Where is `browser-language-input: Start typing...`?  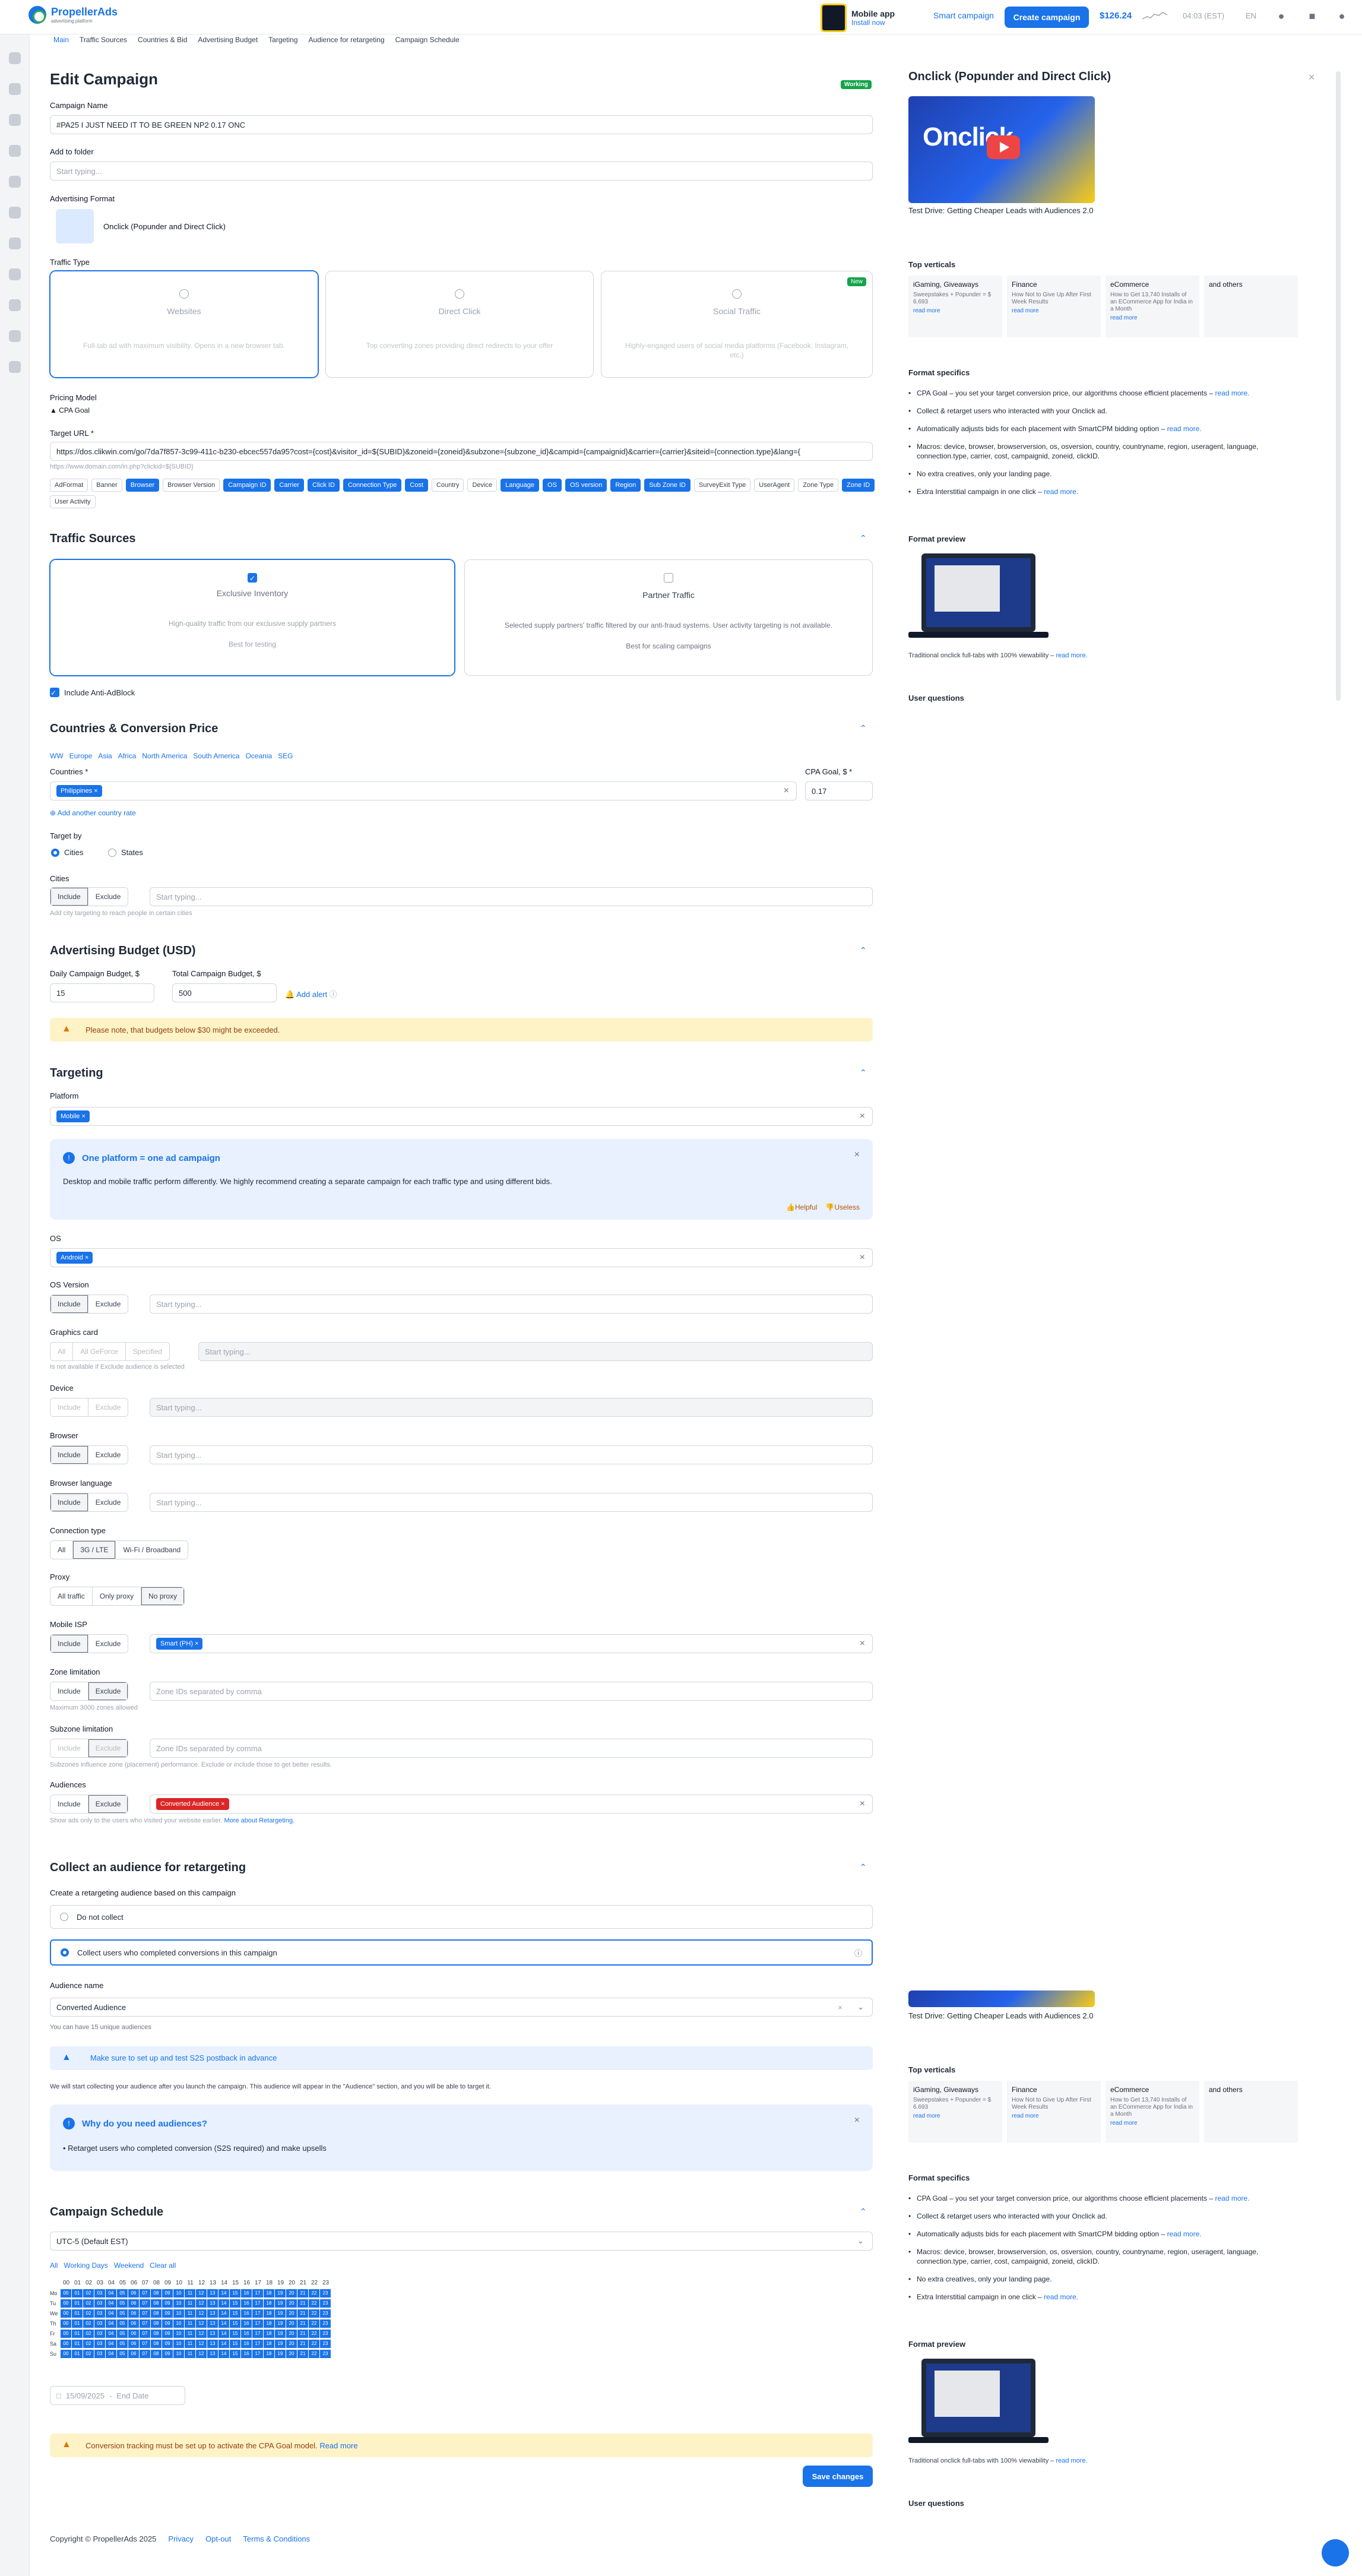 browser-language-input: Start typing... is located at coordinates (511, 1502).